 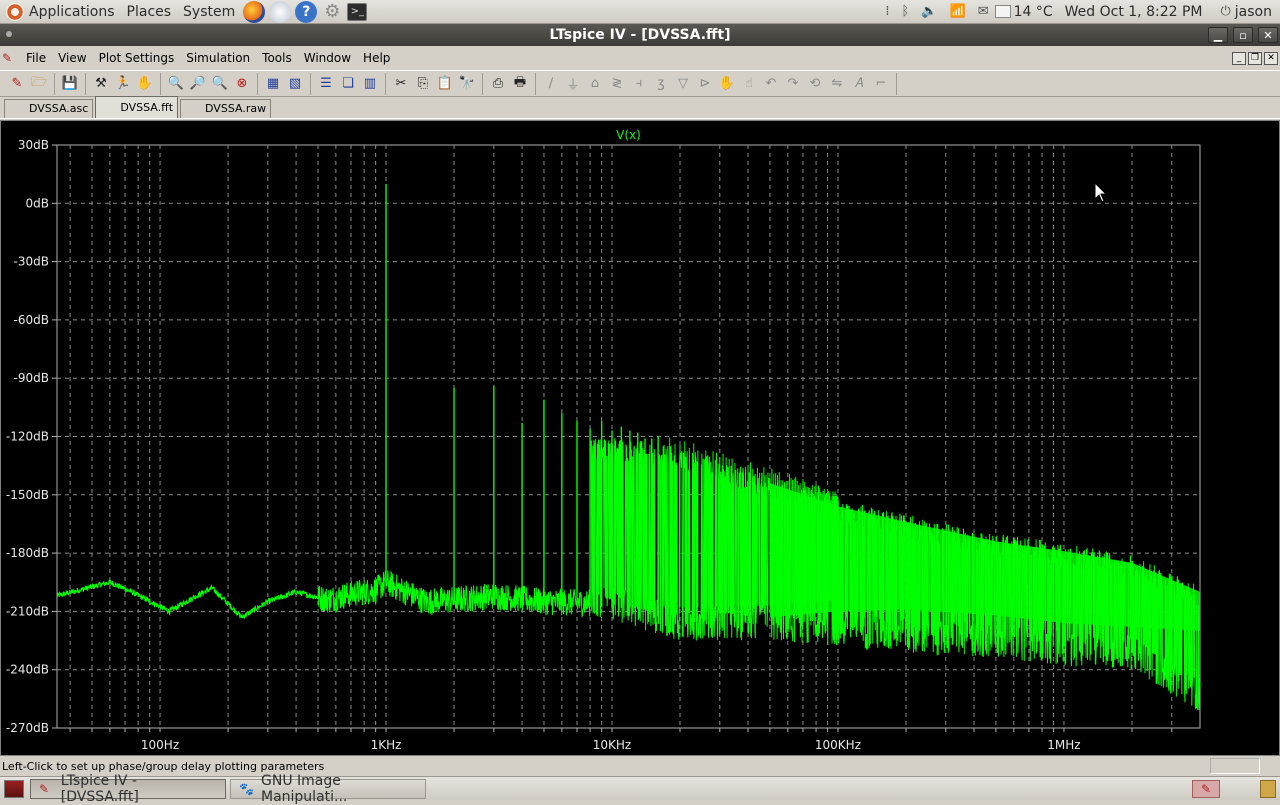 What do you see at coordinates (1063, 745) in the screenshot?
I see `x-tick-label: 1MHz` at bounding box center [1063, 745].